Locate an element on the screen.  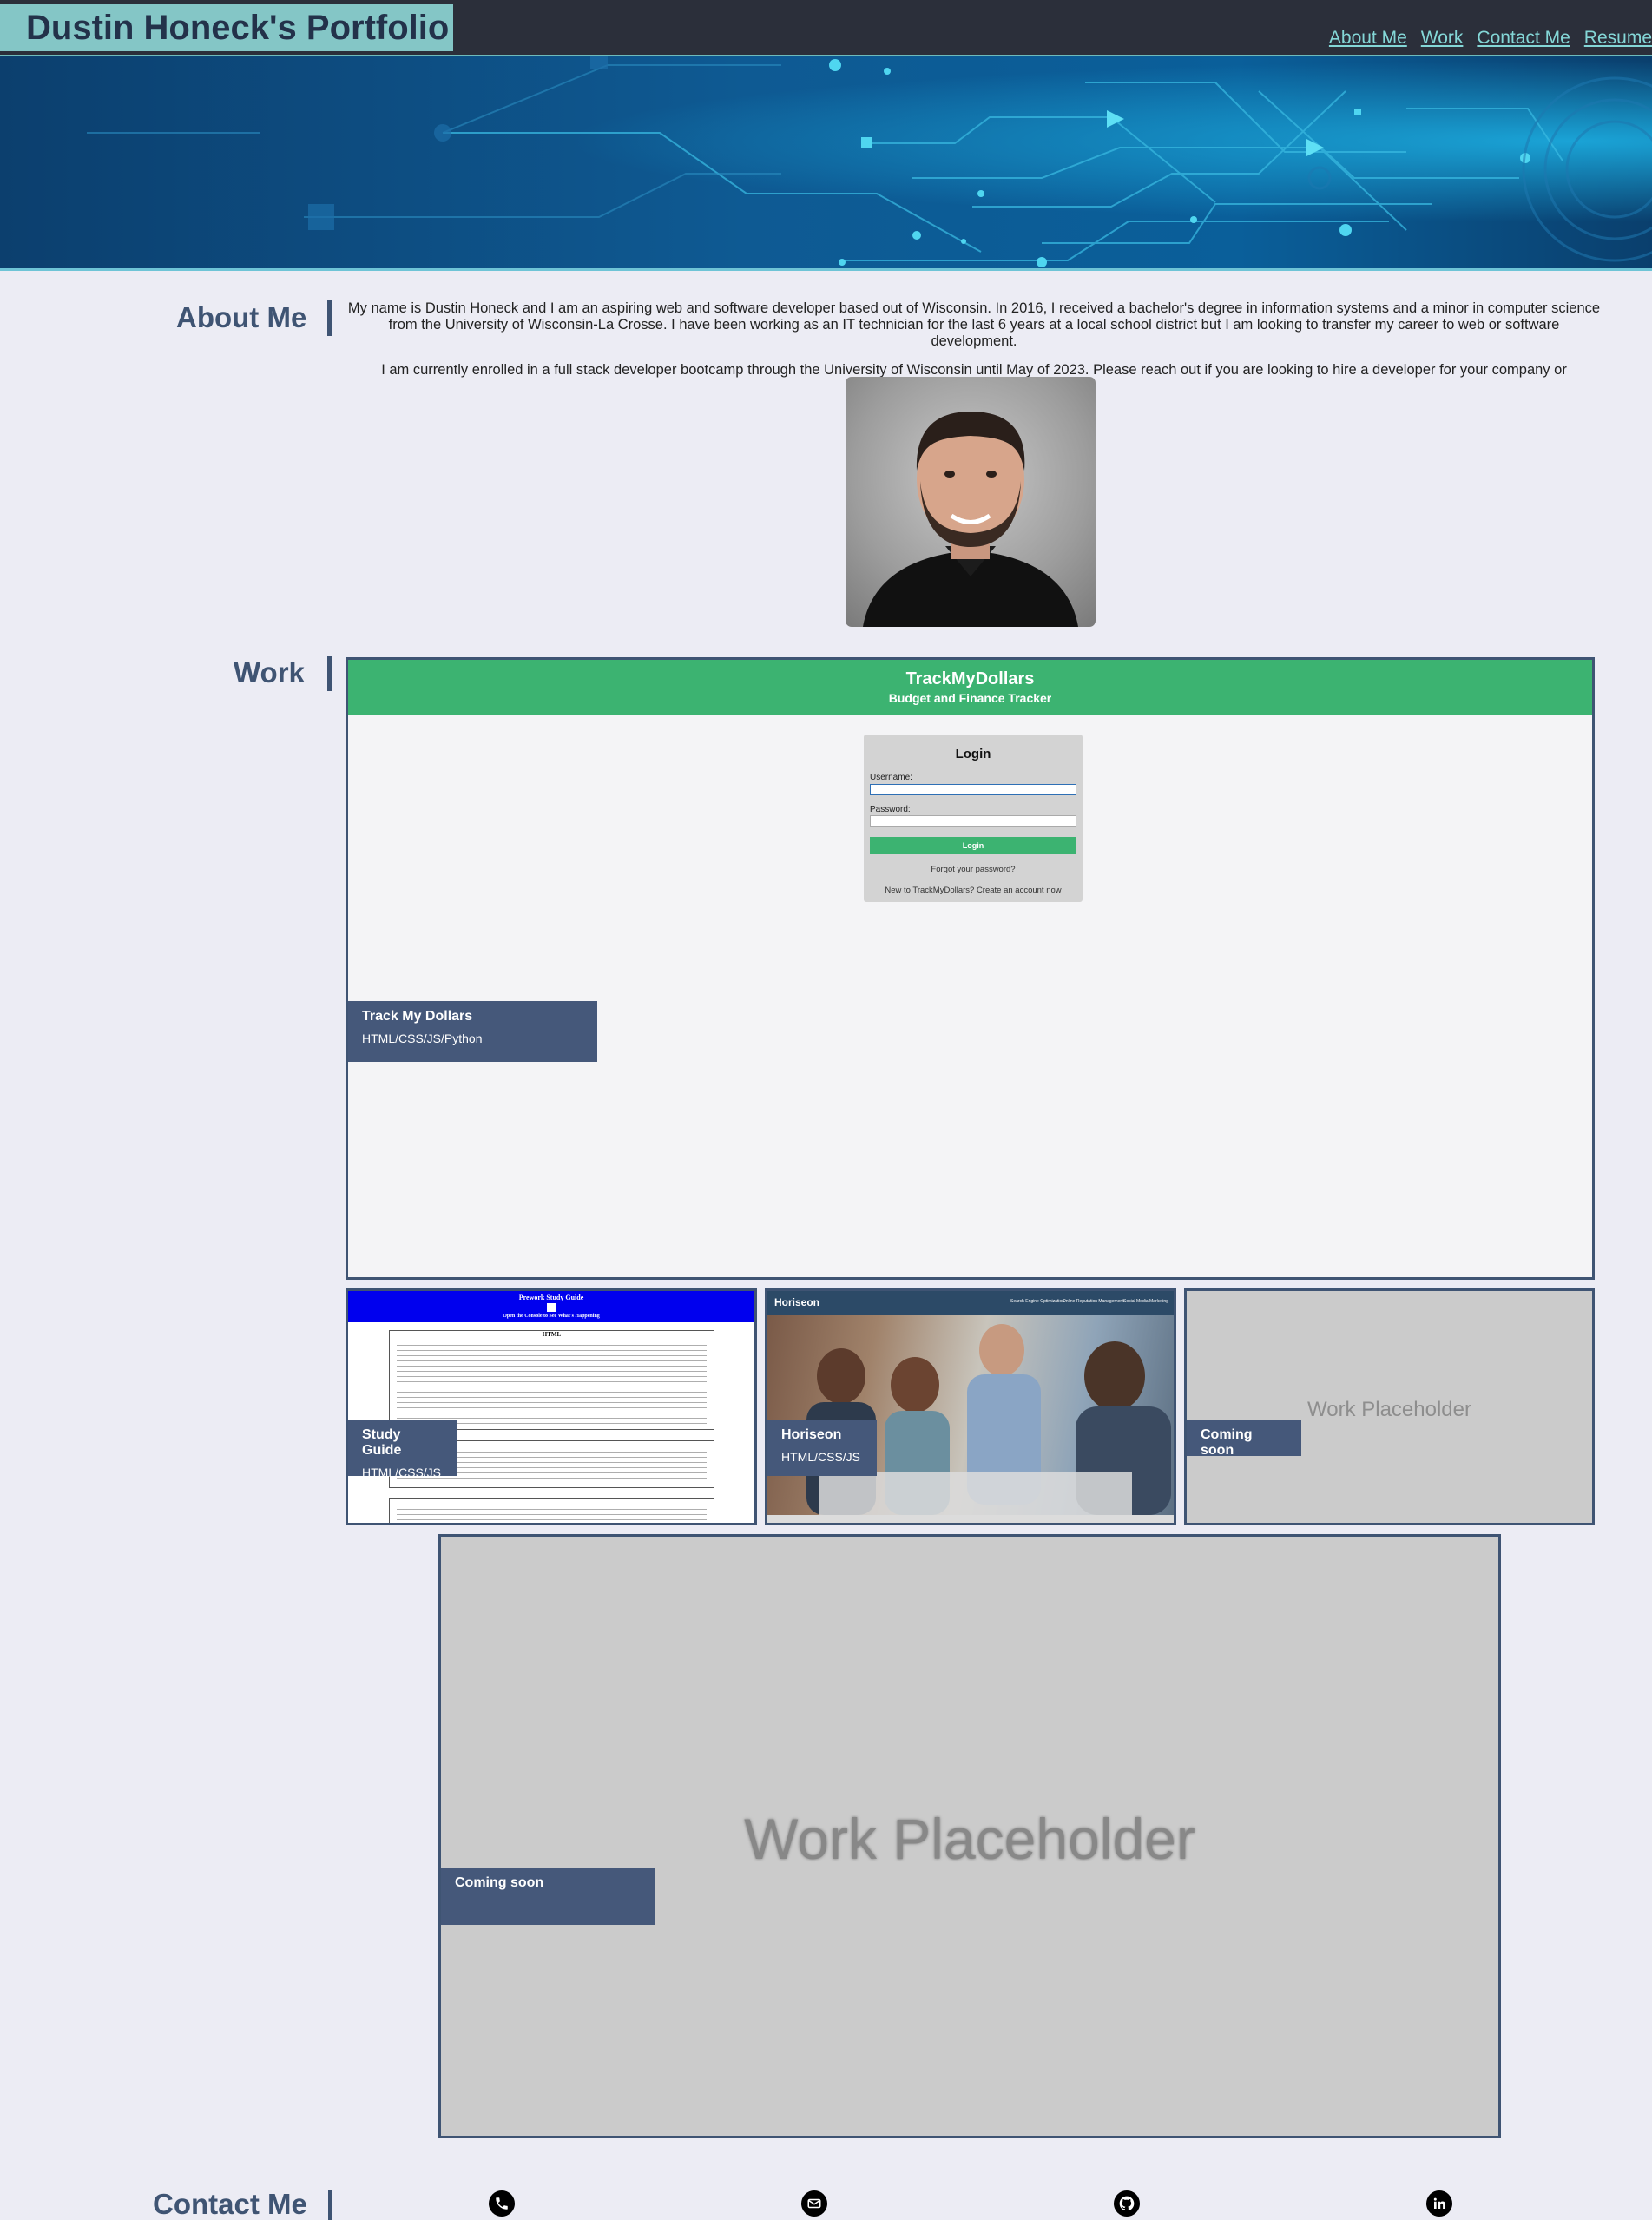
work-caption-title: Track My Dollars is located at coordinates (417, 1016).